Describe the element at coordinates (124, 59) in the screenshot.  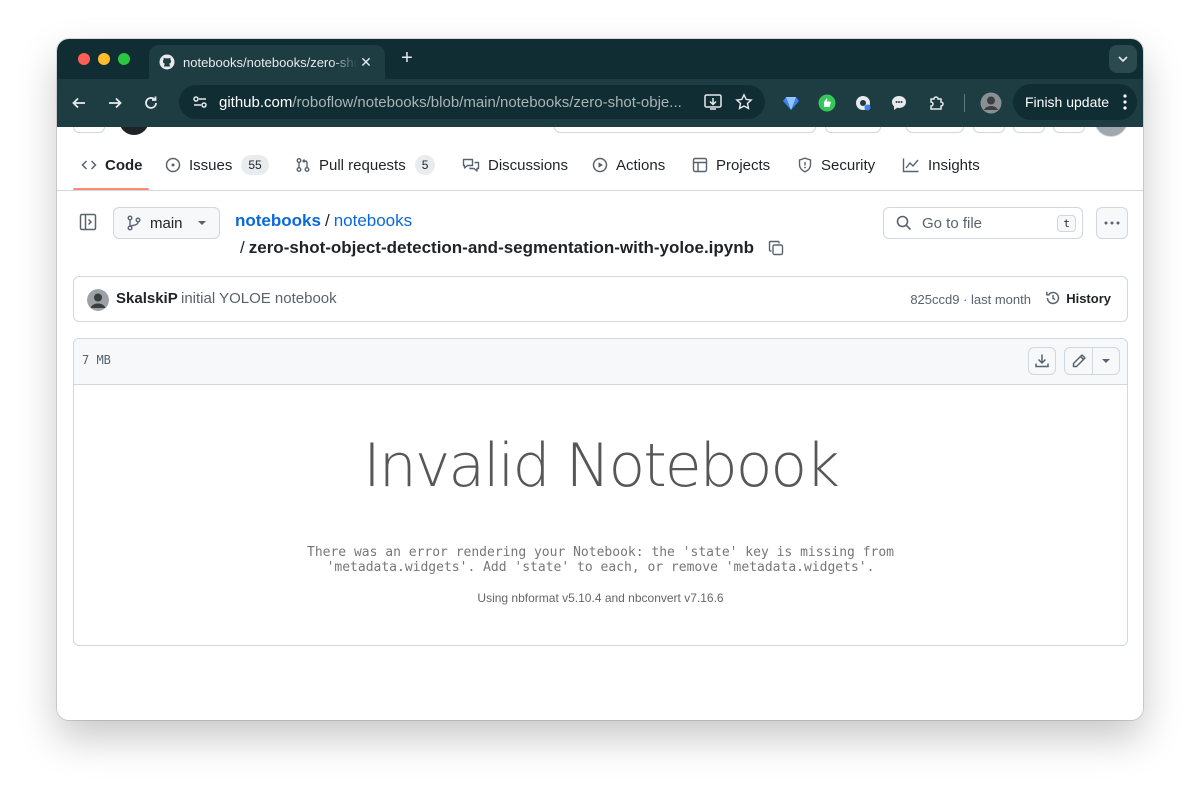
I see `zoom-window-button` at that location.